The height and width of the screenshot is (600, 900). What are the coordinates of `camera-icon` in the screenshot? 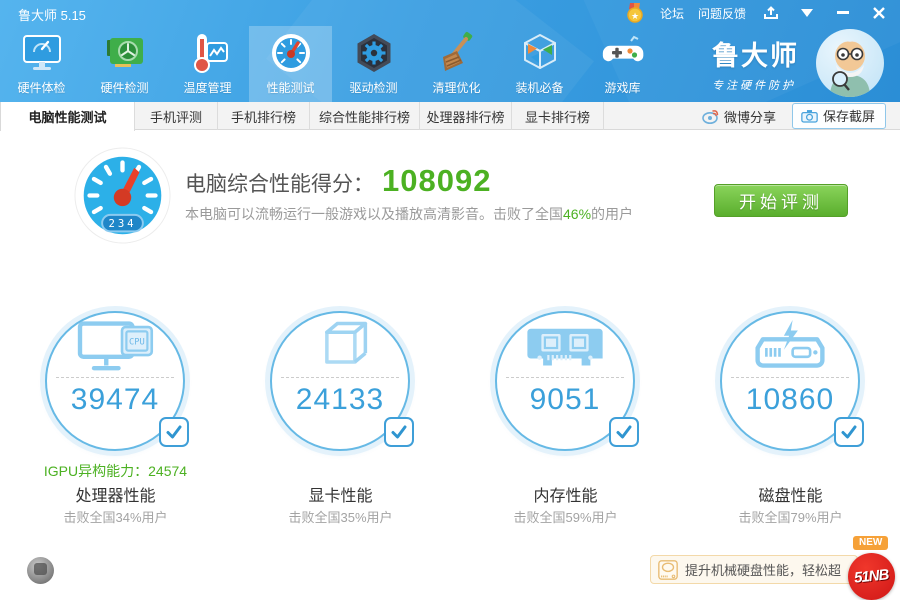 It's located at (809, 116).